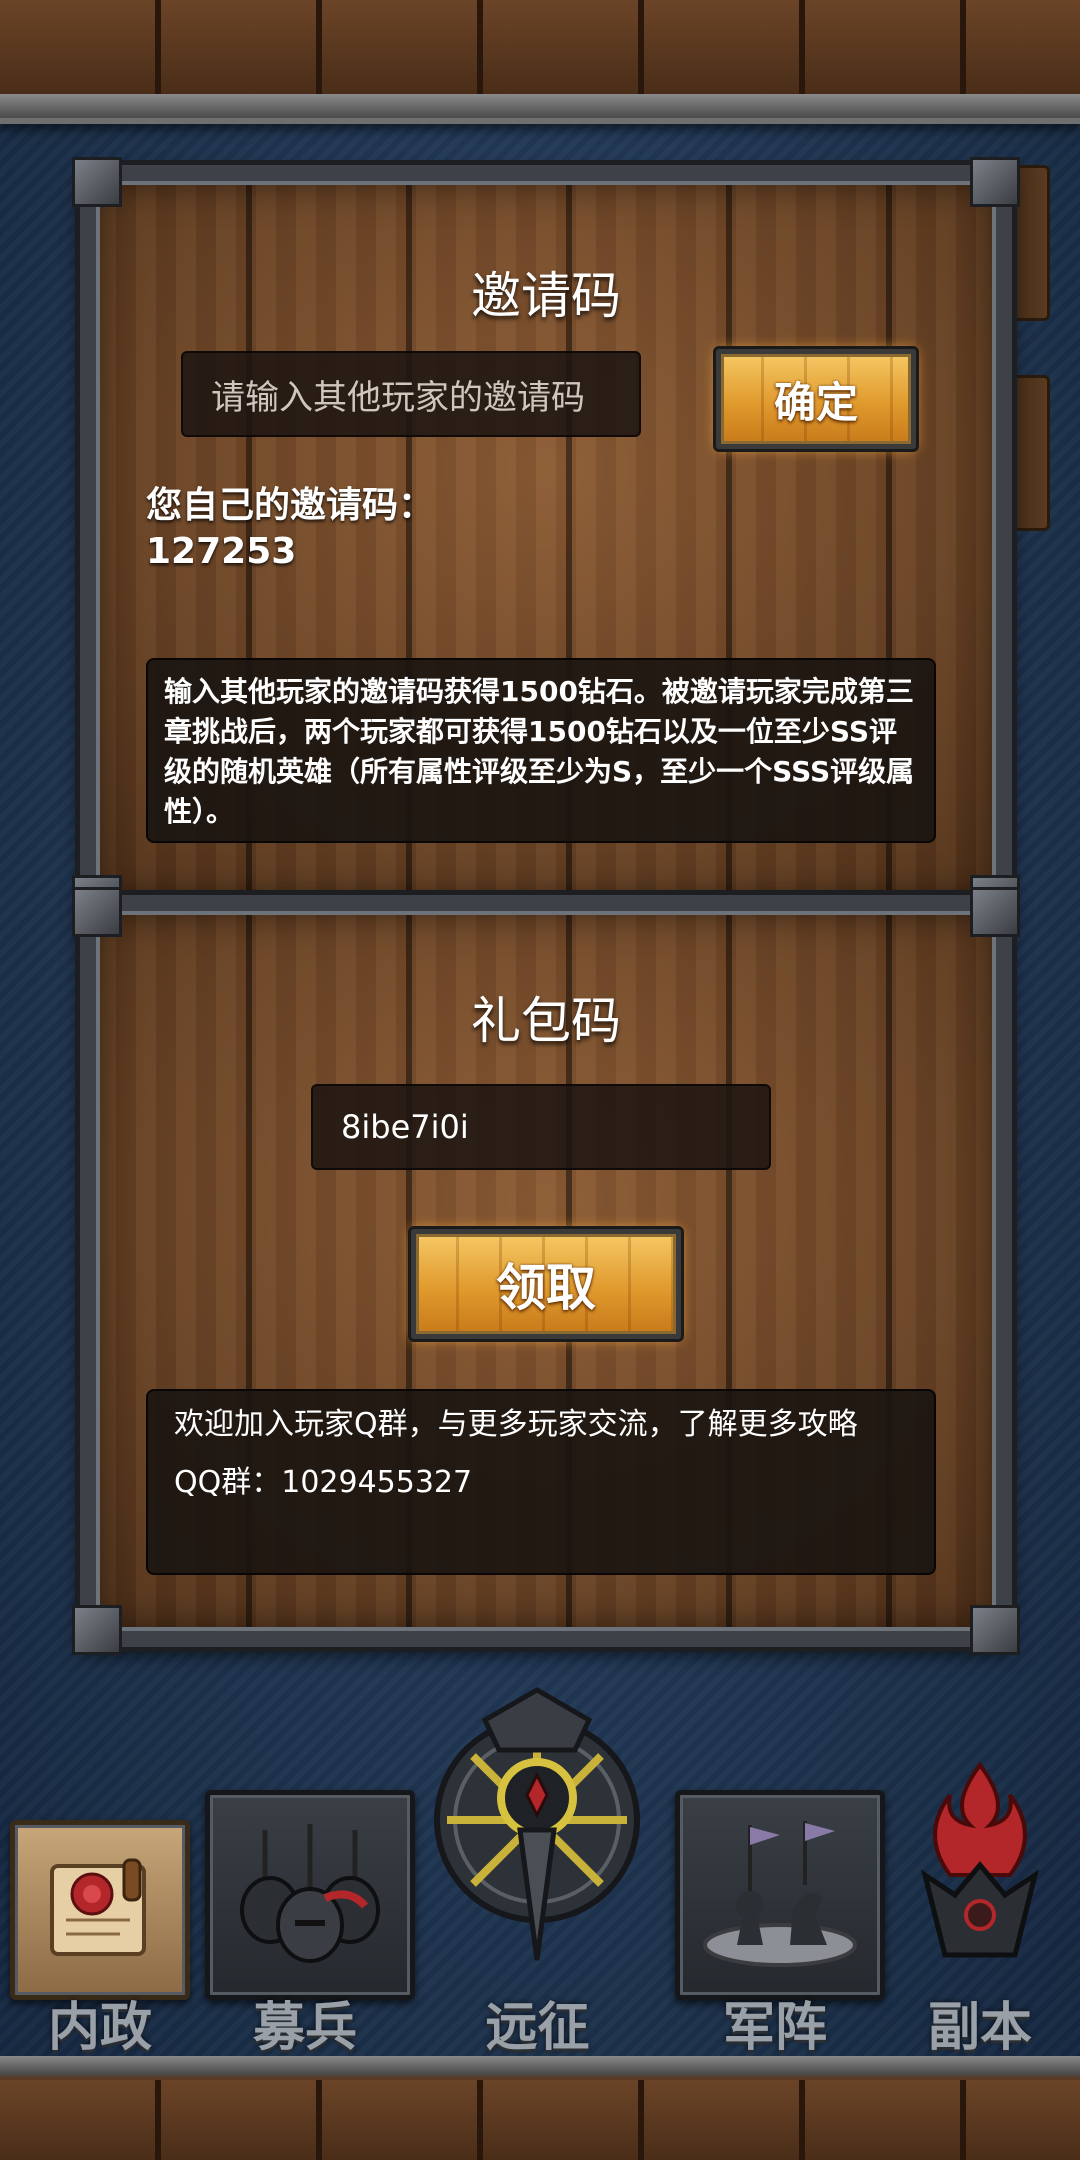 Image resolution: width=1080 pixels, height=2160 pixels. Describe the element at coordinates (98, 1907) in the screenshot. I see `scroll-seal-svg` at that location.